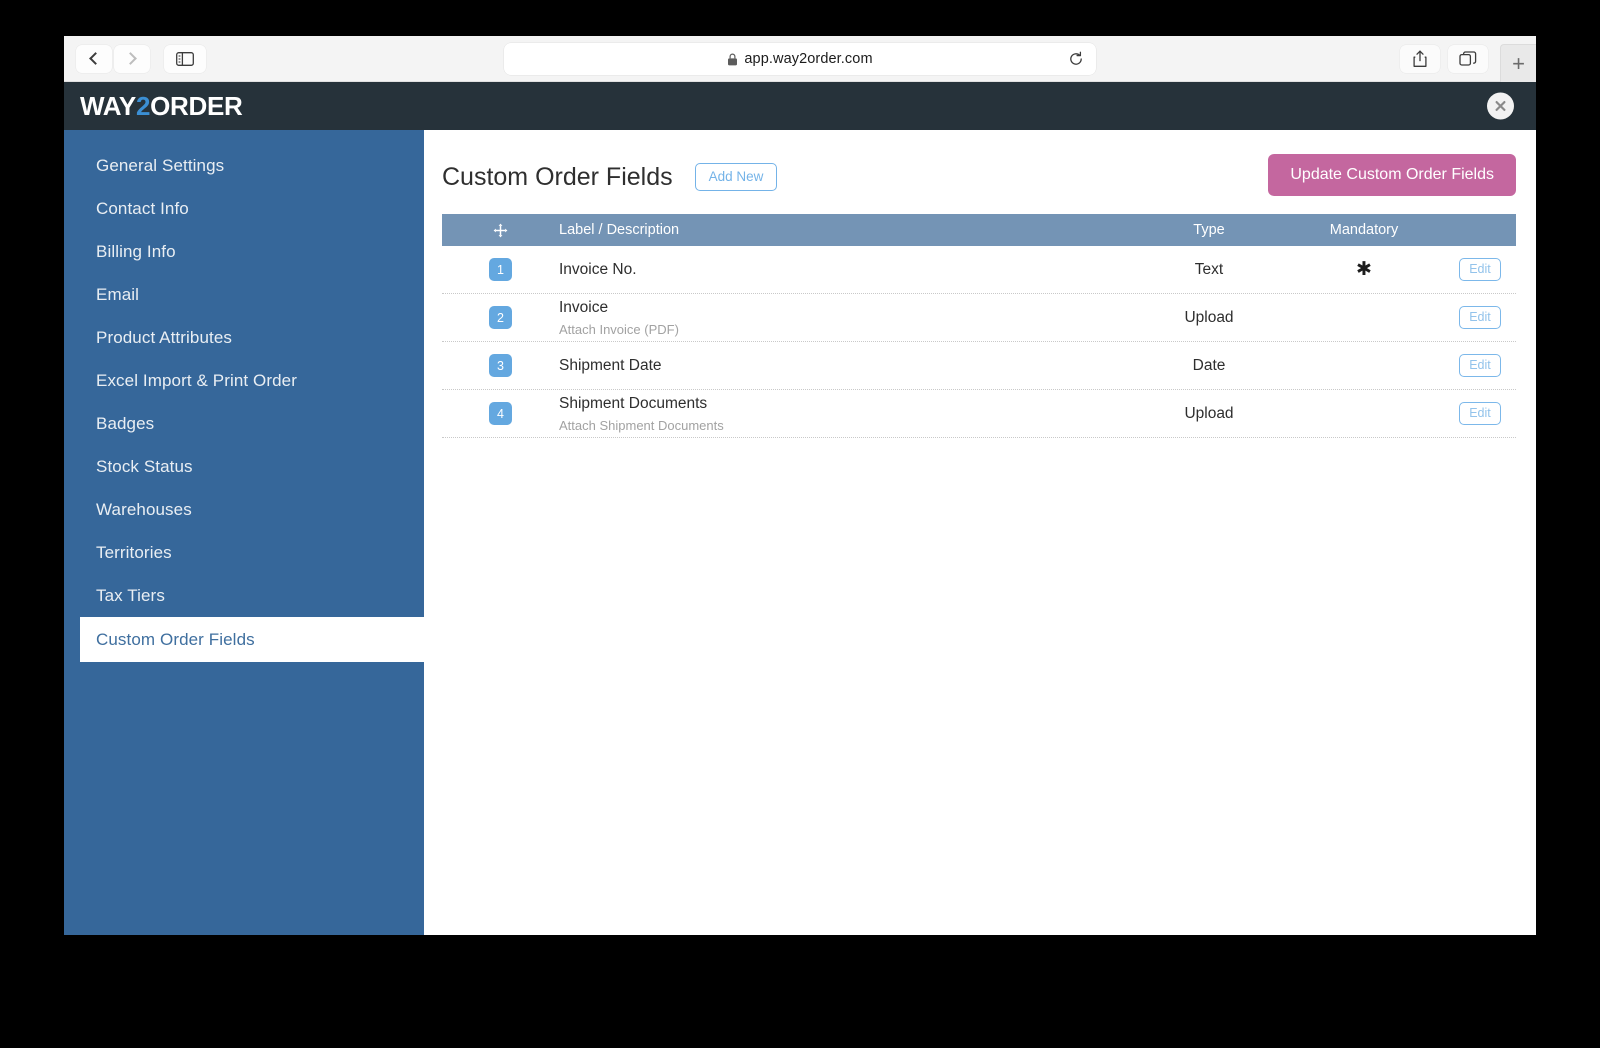  What do you see at coordinates (244, 165) in the screenshot?
I see `sidebar-item-general-settings: General Settings` at bounding box center [244, 165].